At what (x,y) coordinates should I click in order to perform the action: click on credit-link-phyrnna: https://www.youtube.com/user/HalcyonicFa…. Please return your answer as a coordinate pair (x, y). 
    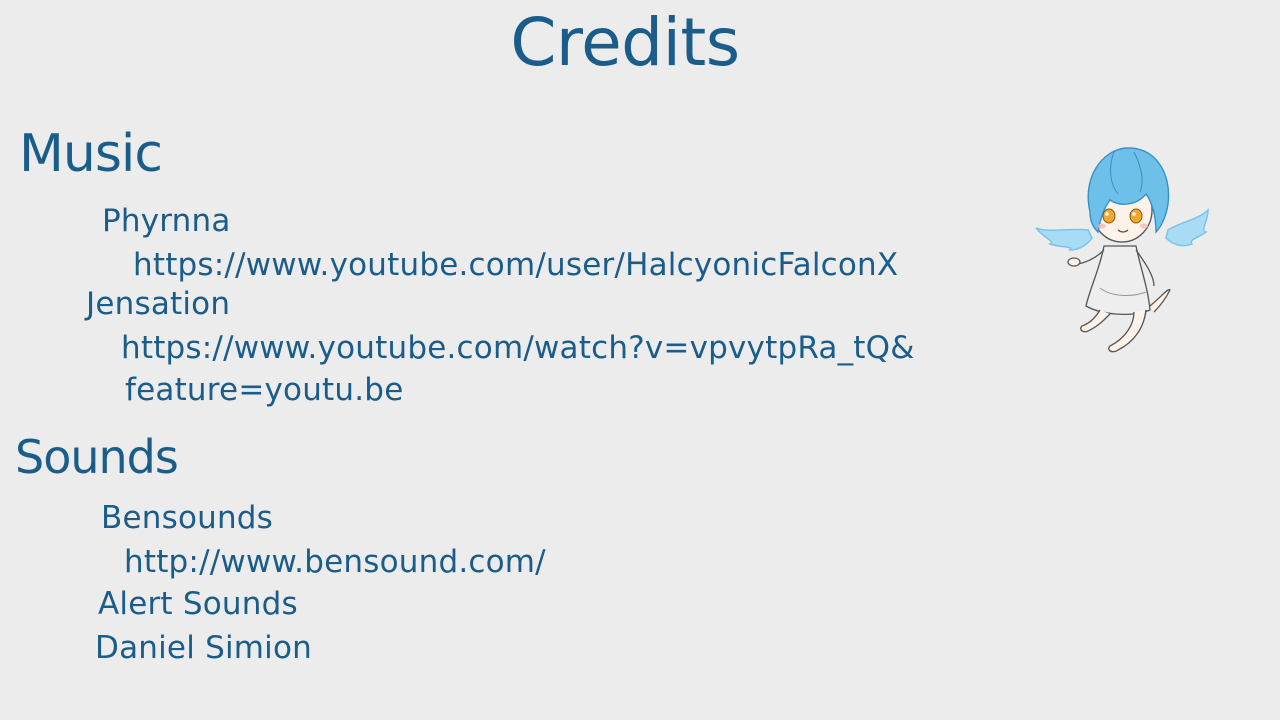
    Looking at the image, I should click on (516, 265).